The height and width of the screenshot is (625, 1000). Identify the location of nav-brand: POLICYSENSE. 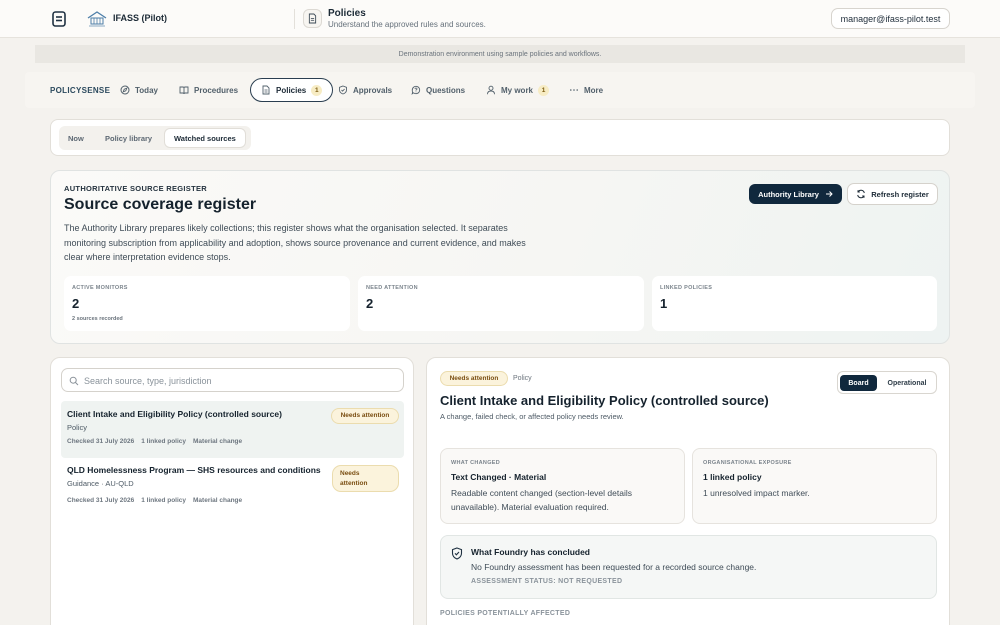
(80, 90).